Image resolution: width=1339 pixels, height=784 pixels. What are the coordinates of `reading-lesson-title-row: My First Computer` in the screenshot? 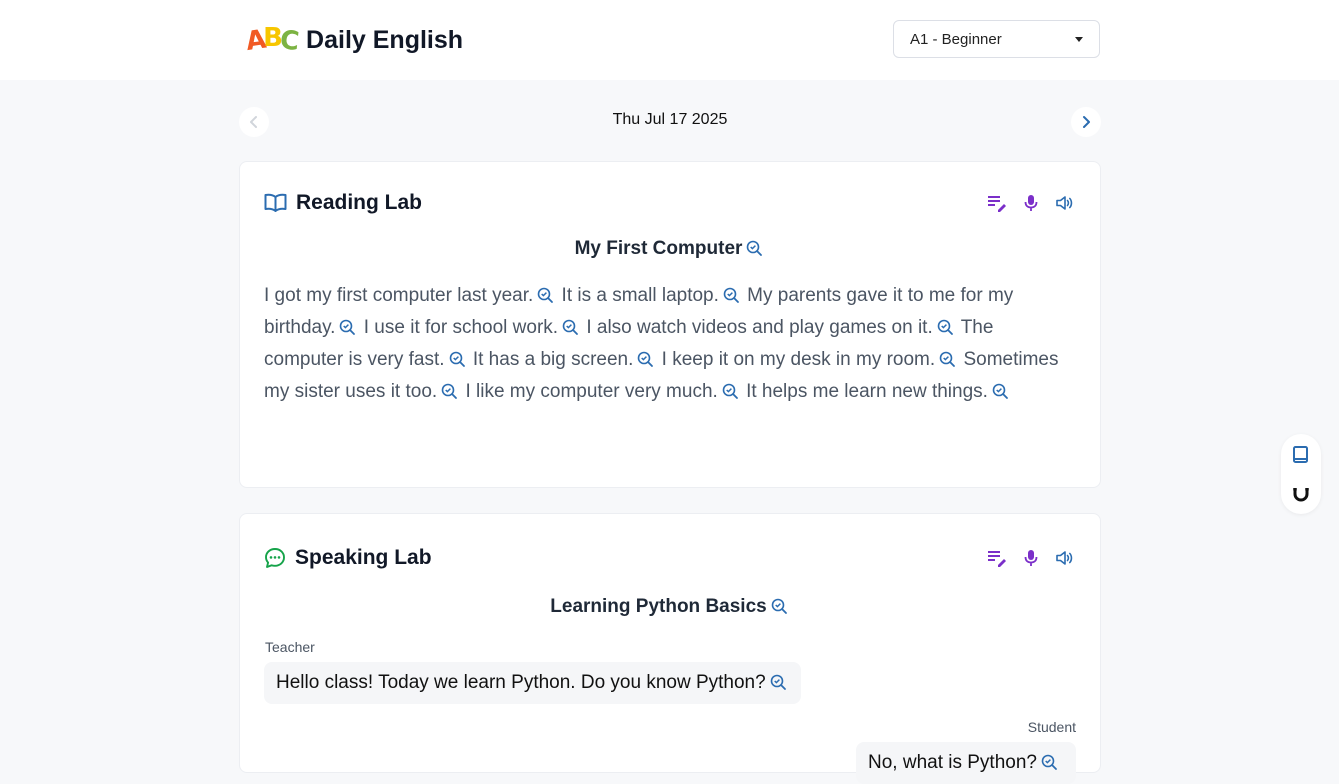 It's located at (670, 249).